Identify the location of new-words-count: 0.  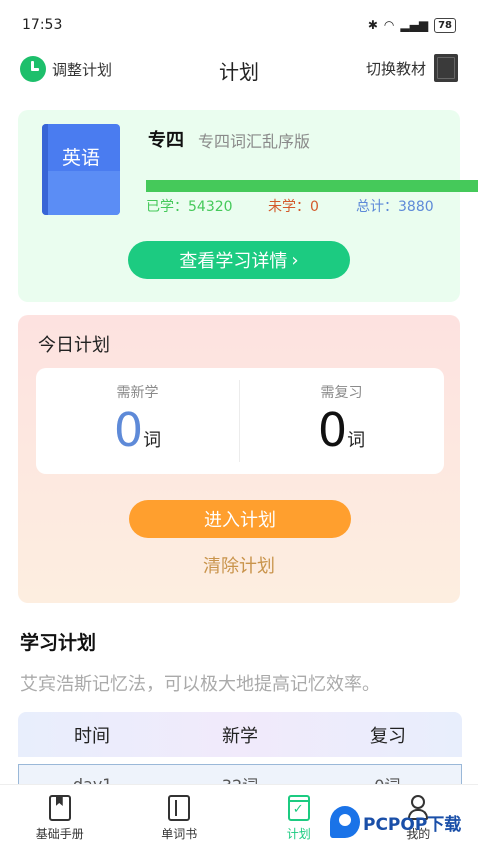
(128, 430).